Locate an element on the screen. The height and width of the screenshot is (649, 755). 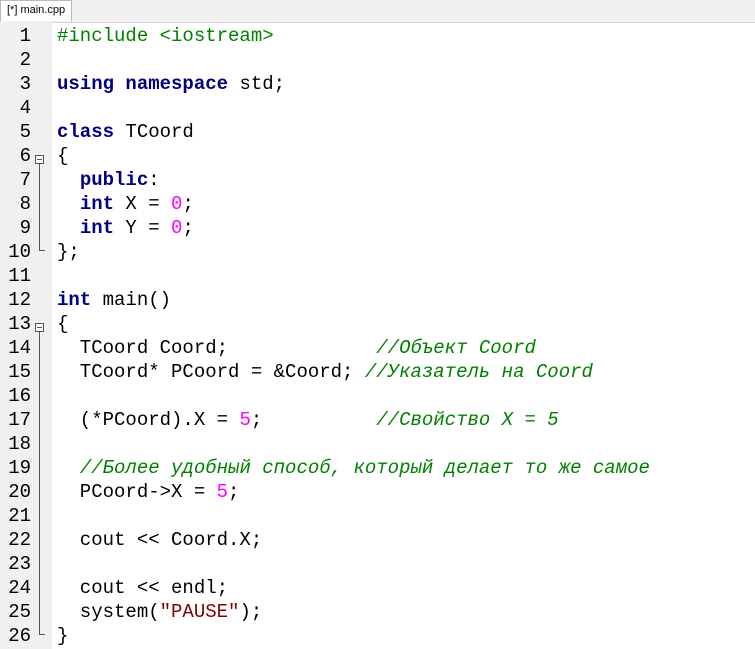
code-line: 12 int main() is located at coordinates (377, 300).